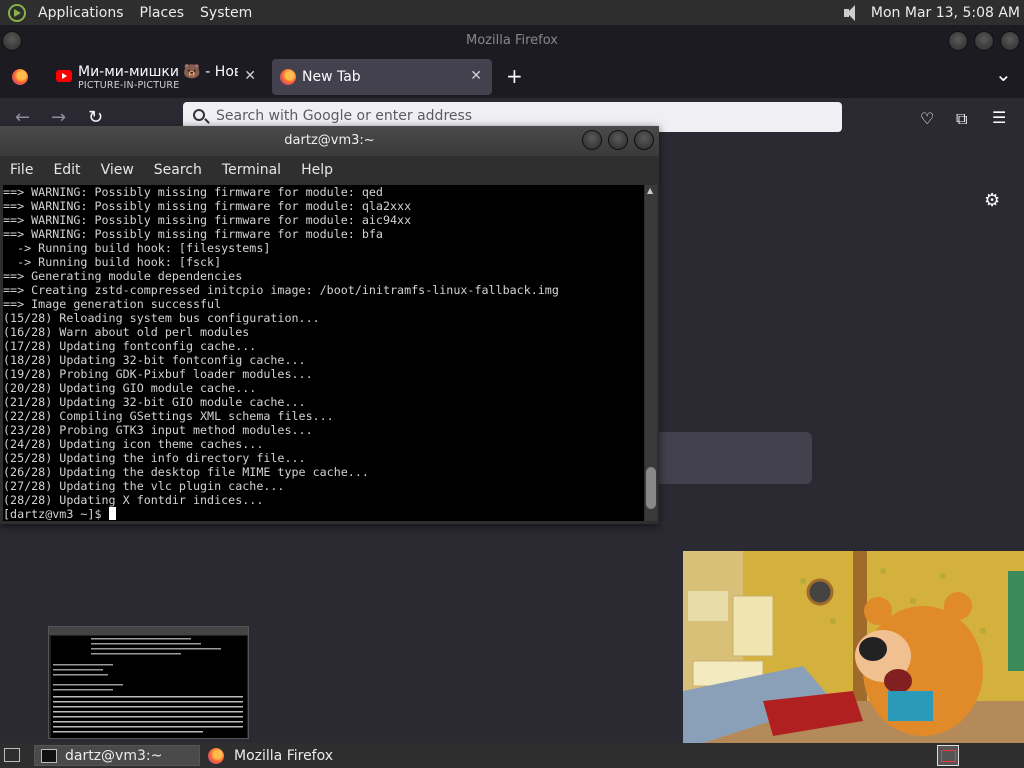  I want to click on terminal-menubar: File Edit View Search Terminal Help, so click(329, 170).